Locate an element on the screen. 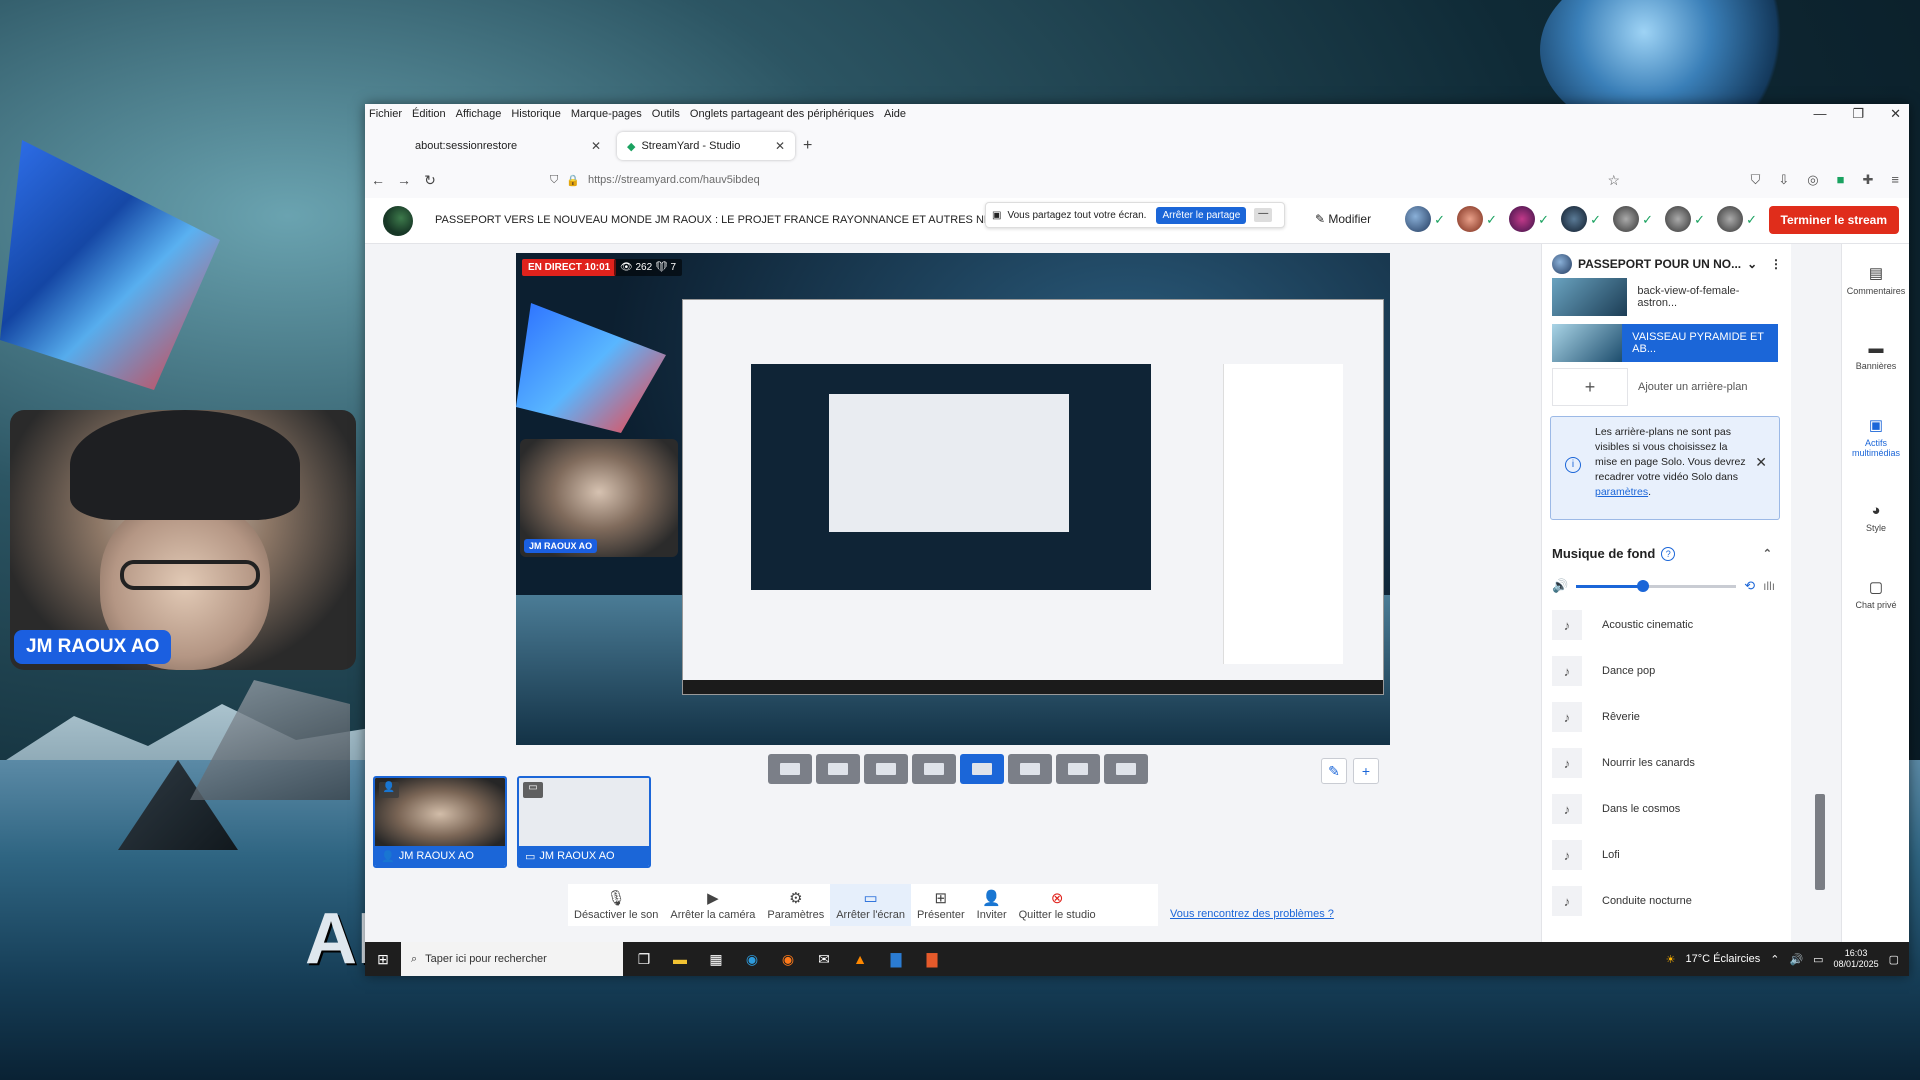 This screenshot has width=1920, height=1080. firefox-icon: ◉ is located at coordinates (788, 959).